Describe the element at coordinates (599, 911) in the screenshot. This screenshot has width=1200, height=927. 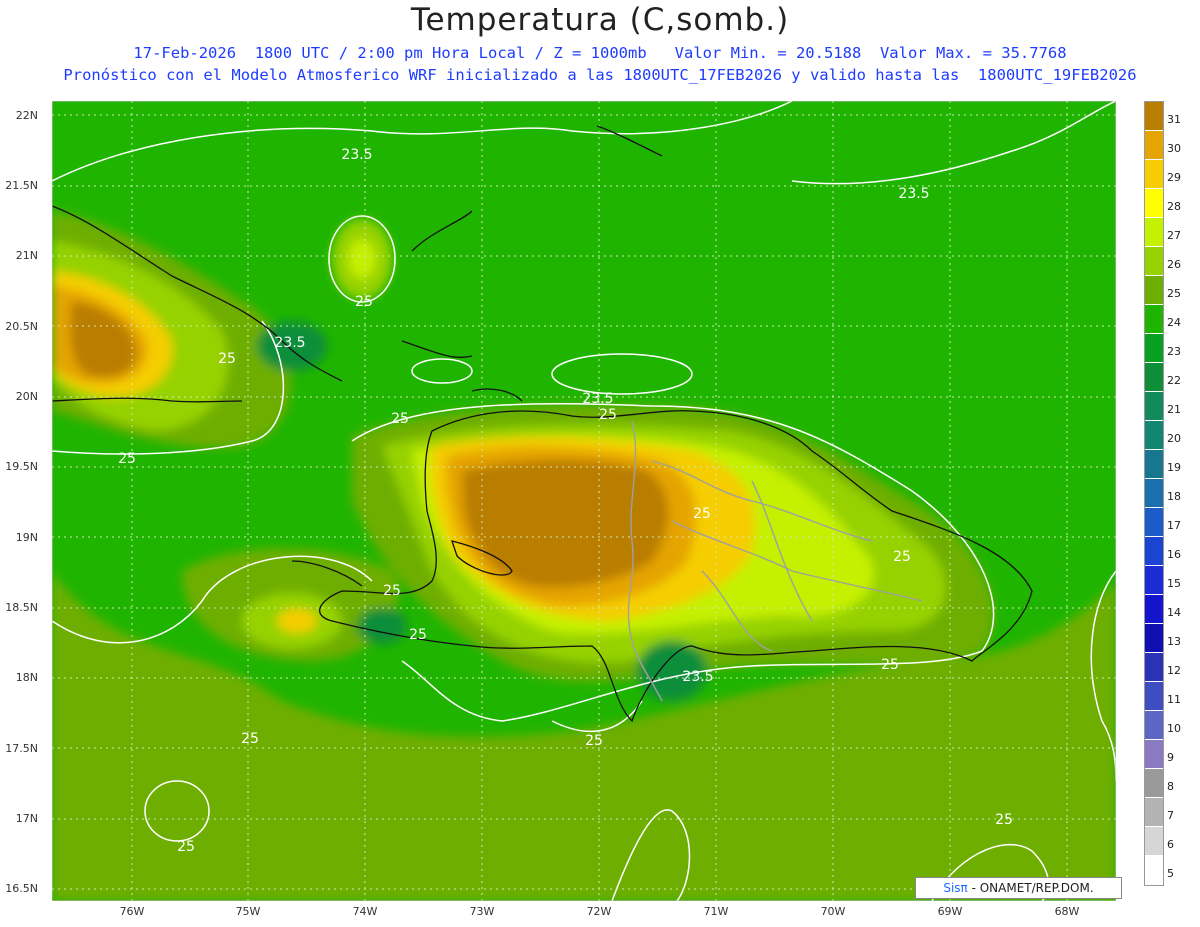
I see `lon-label: 72W` at that location.